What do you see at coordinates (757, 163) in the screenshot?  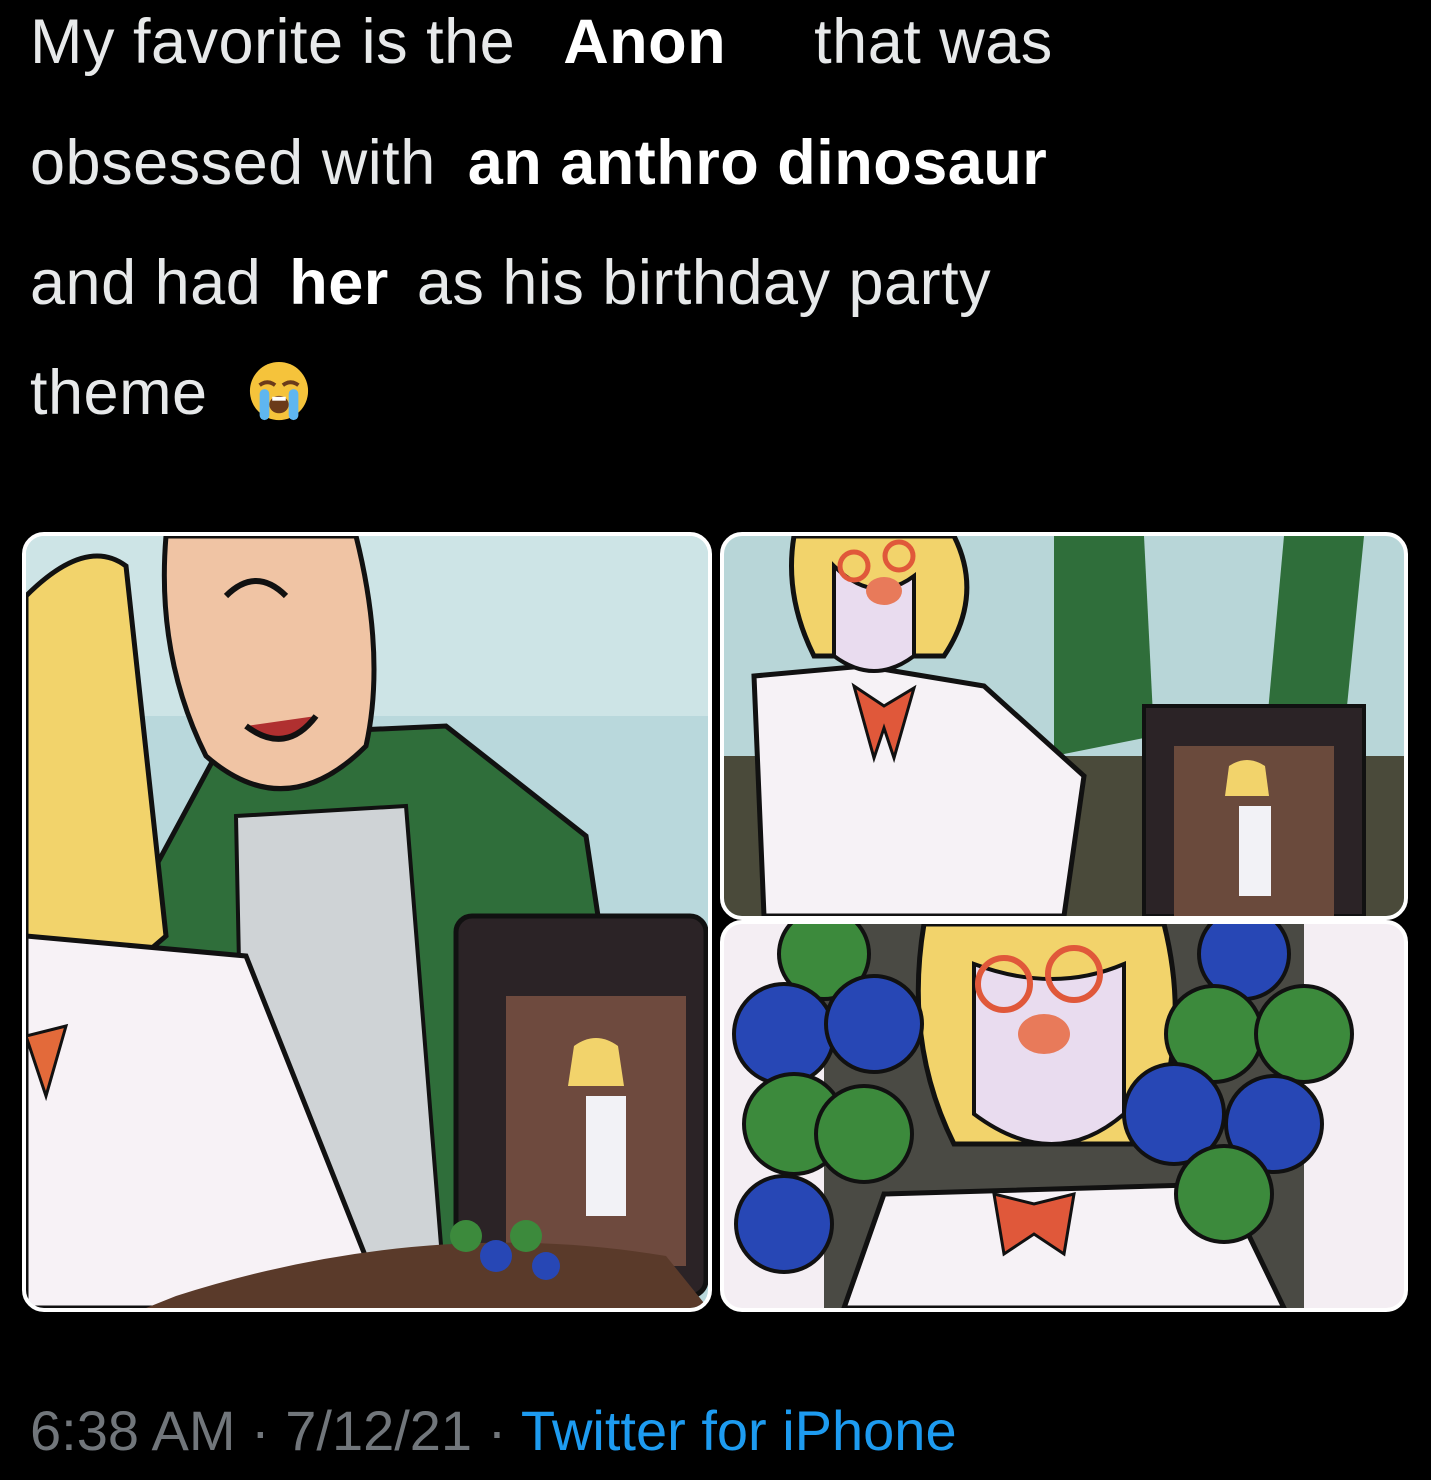 I see `overlay-text-dinosaur: an anthro dinosaur` at bounding box center [757, 163].